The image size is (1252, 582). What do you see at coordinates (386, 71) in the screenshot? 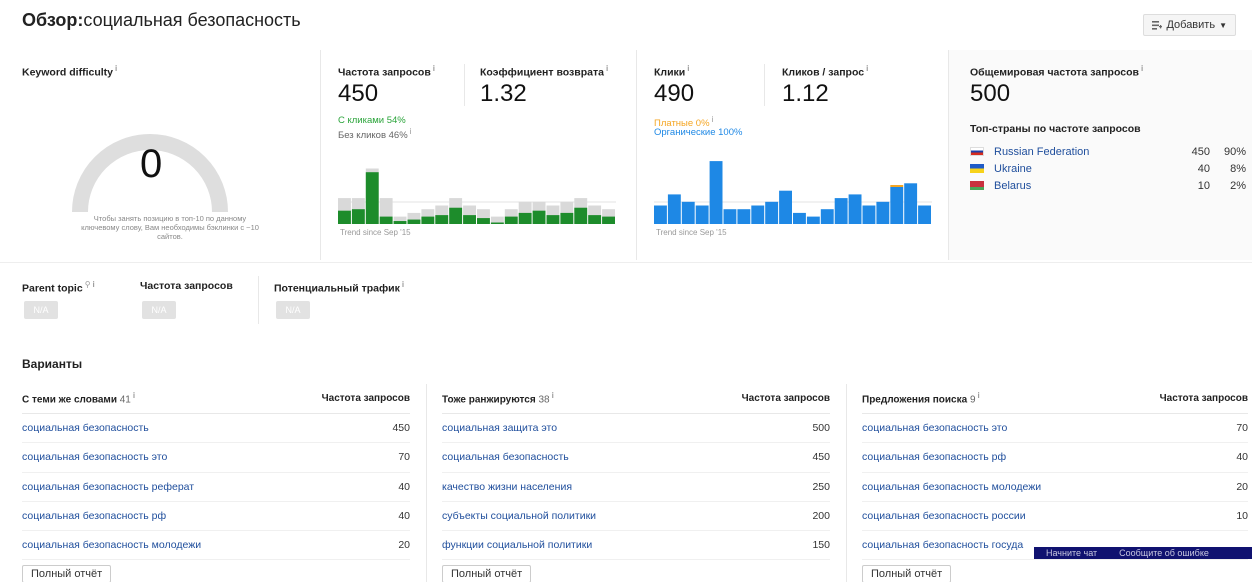
I see `search-volume-label: Частота запросов i` at bounding box center [386, 71].